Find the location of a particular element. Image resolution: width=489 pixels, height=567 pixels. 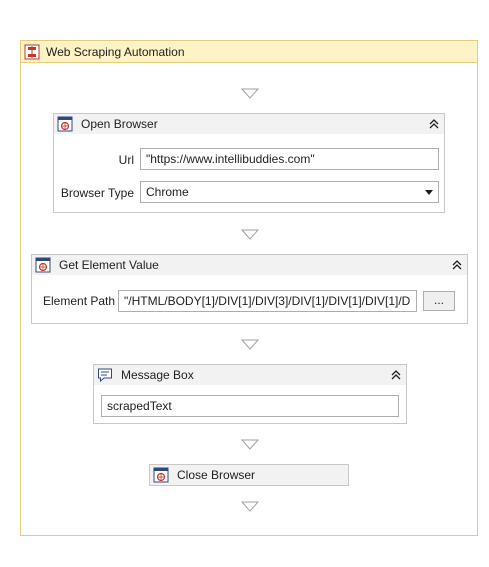

open-browser-title: Open Browser is located at coordinates (119, 124).